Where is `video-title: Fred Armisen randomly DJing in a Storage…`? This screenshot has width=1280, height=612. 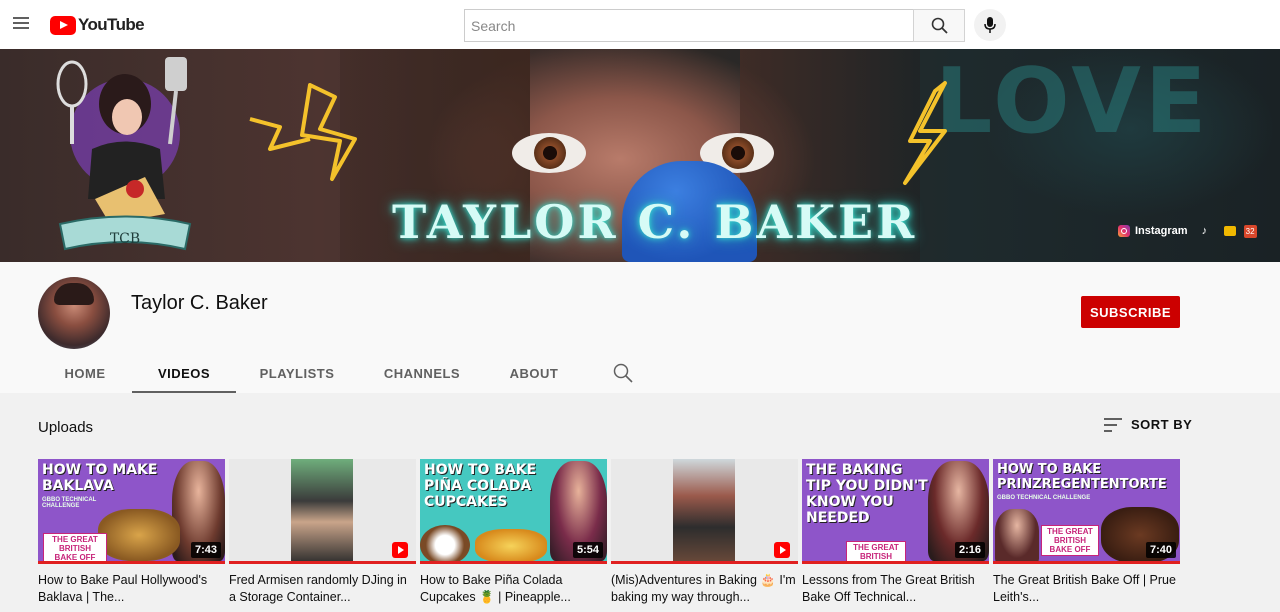
video-title: Fred Armisen randomly DJing in a Storage… is located at coordinates (322, 589).